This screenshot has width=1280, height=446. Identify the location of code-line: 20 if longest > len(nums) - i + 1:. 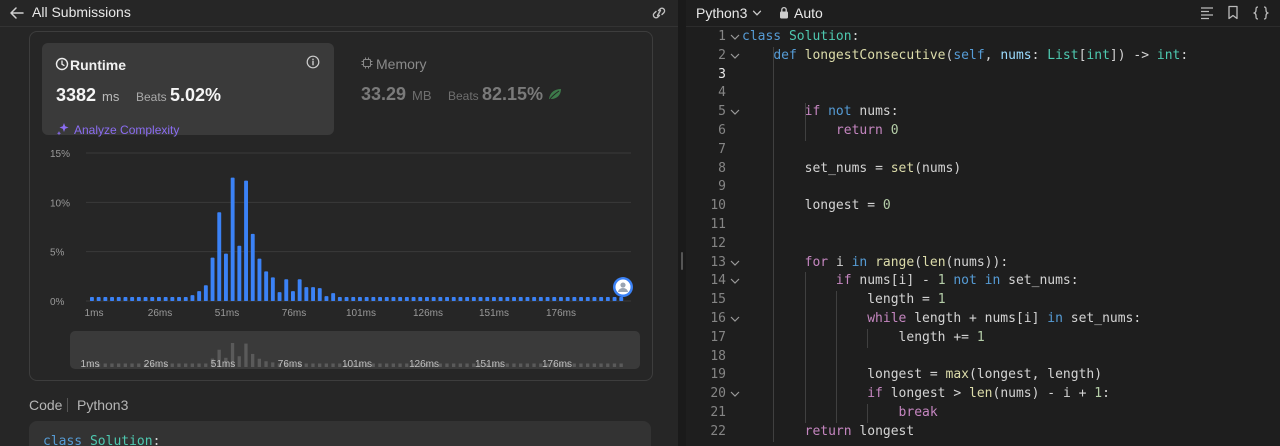
(983, 394).